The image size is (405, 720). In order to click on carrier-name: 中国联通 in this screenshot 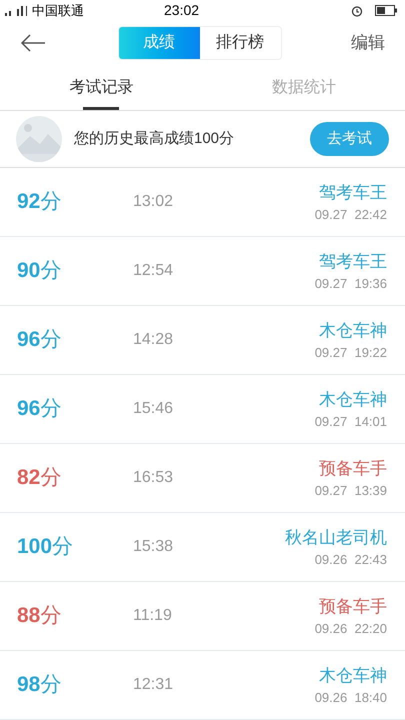, I will do `click(58, 11)`.